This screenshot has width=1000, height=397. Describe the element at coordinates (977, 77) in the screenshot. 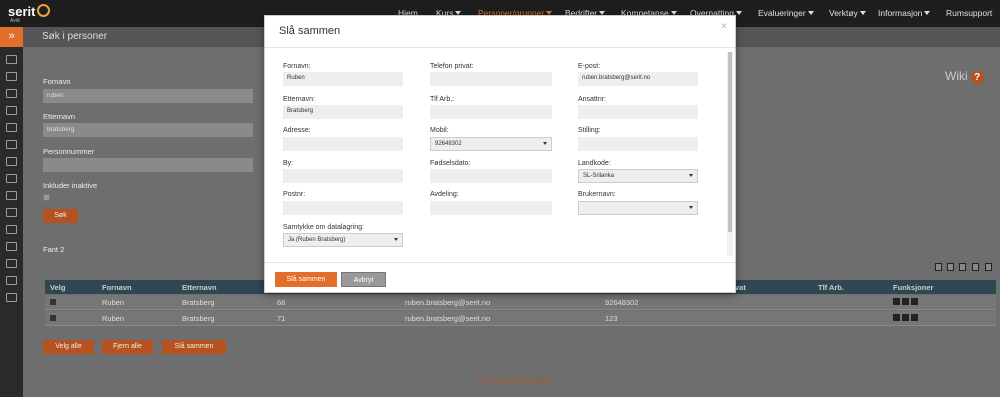

I see `help-icon: ?` at that location.